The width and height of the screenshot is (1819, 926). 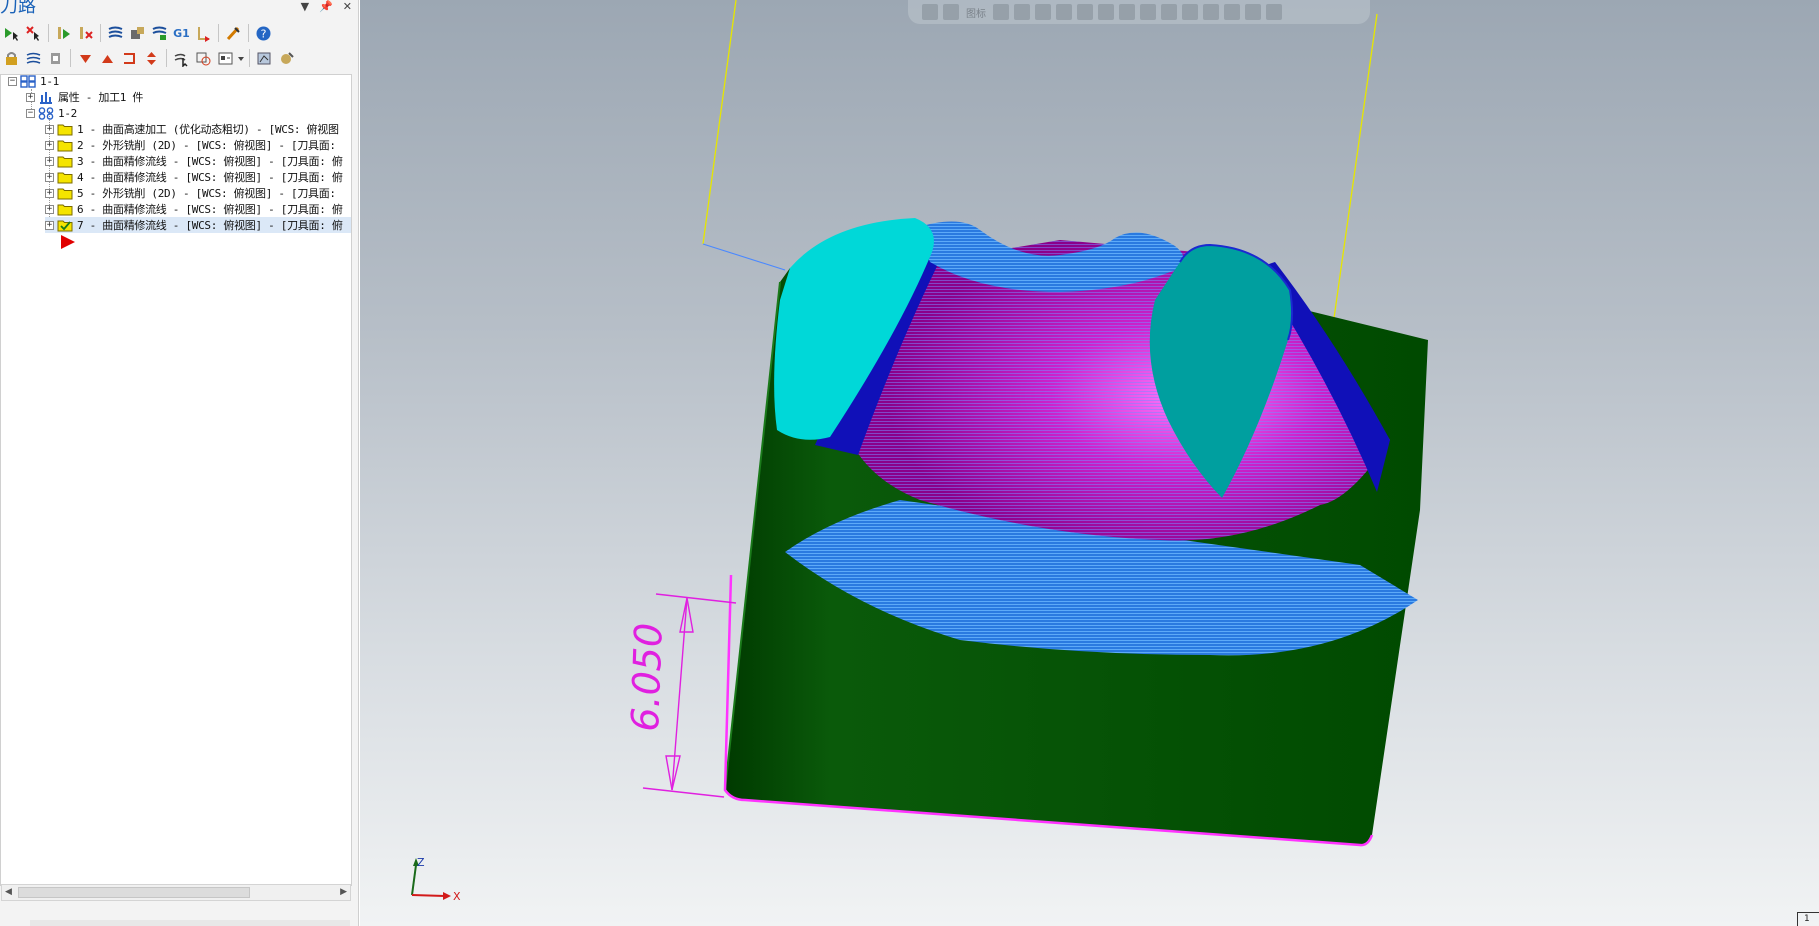 I want to click on tree-horizontal-scrollbar: ◀ ▶, so click(x=176, y=892).